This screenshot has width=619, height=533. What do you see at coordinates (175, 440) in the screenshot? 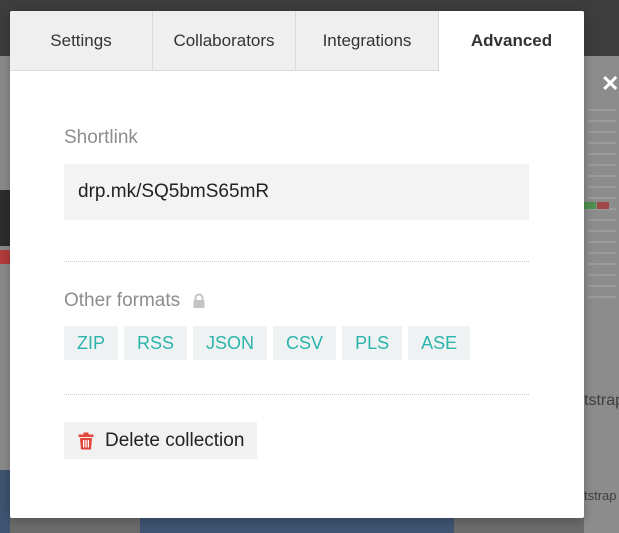
I see `delete-collection-label: Delete collection` at bounding box center [175, 440].